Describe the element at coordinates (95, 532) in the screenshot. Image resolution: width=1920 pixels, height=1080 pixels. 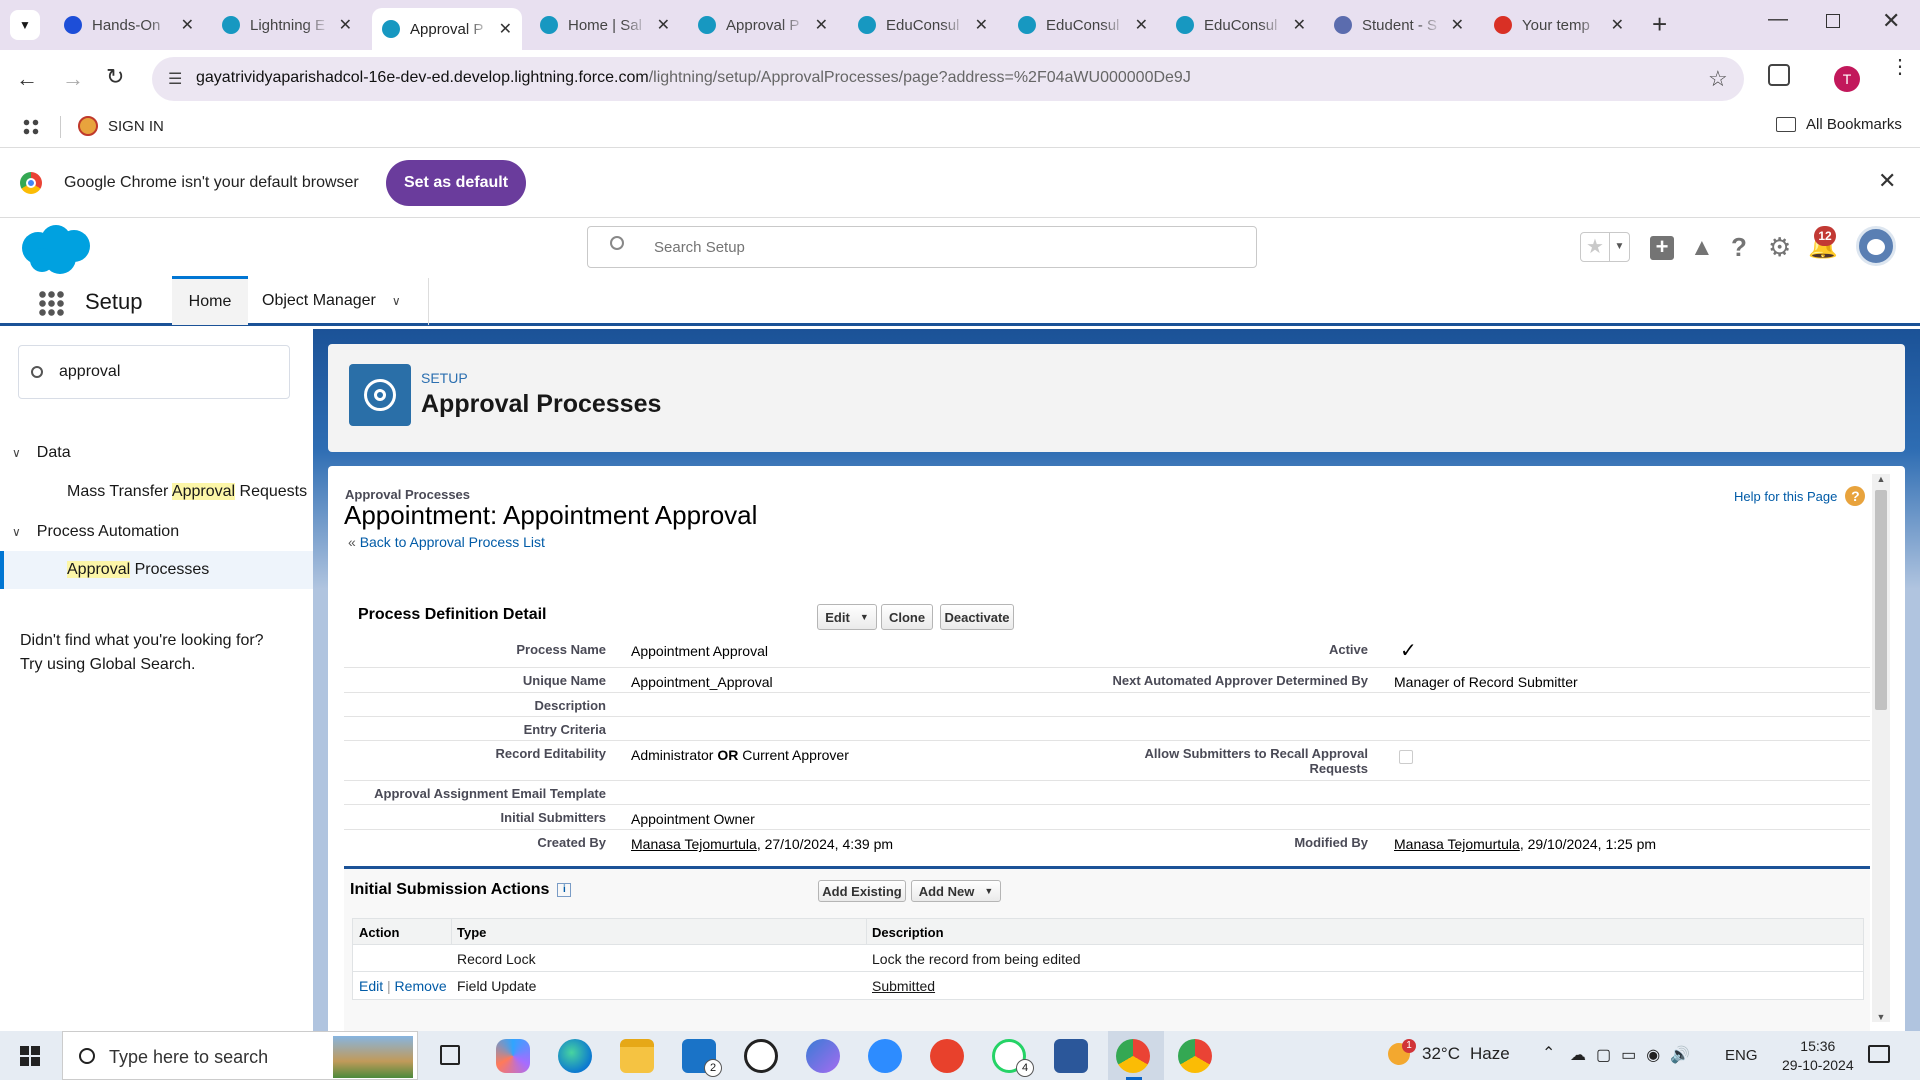
I see `sidebar-group-process-automation: ∨ Process Automation` at that location.